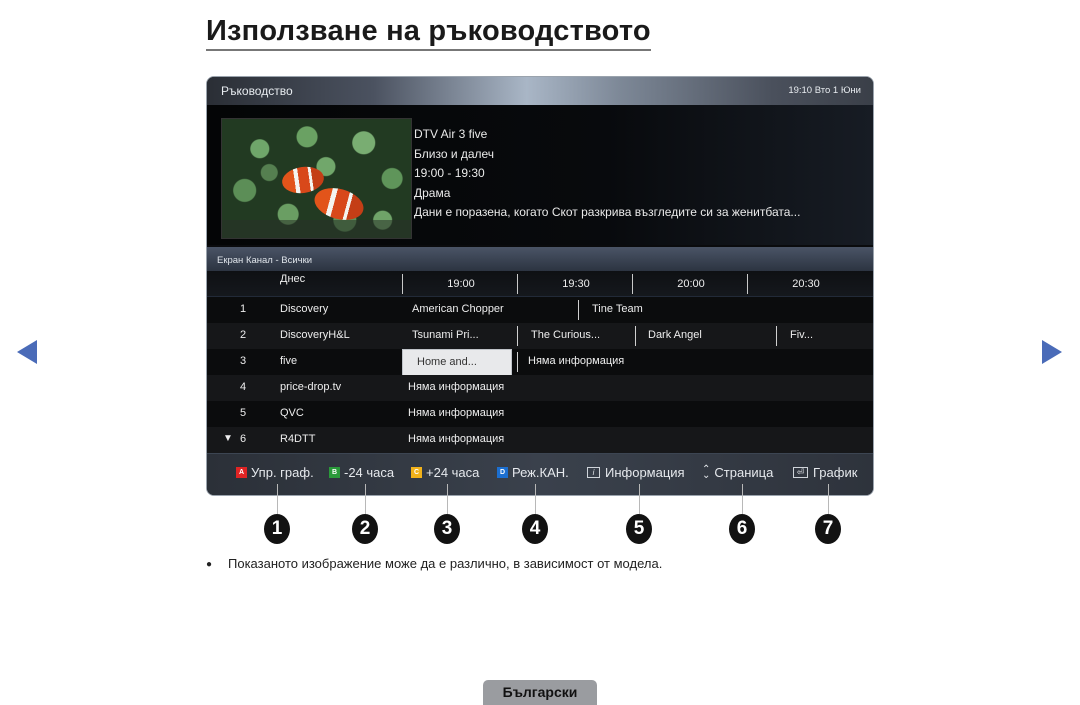  What do you see at coordinates (241, 472) in the screenshot?
I see `red-a-key-icon: A` at bounding box center [241, 472].